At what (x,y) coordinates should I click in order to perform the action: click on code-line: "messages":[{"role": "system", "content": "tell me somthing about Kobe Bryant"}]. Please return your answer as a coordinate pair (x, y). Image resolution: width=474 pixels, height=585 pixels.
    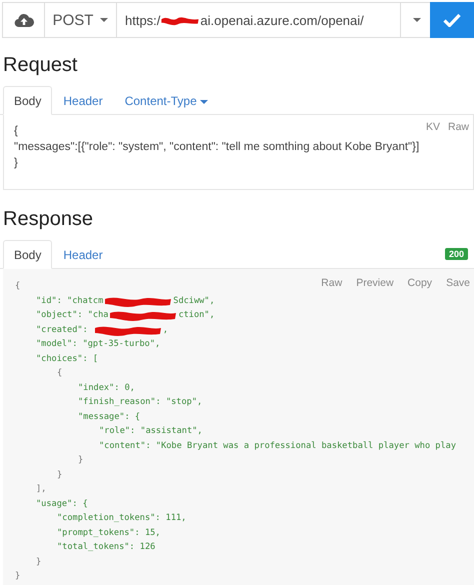
    Looking at the image, I should click on (217, 147).